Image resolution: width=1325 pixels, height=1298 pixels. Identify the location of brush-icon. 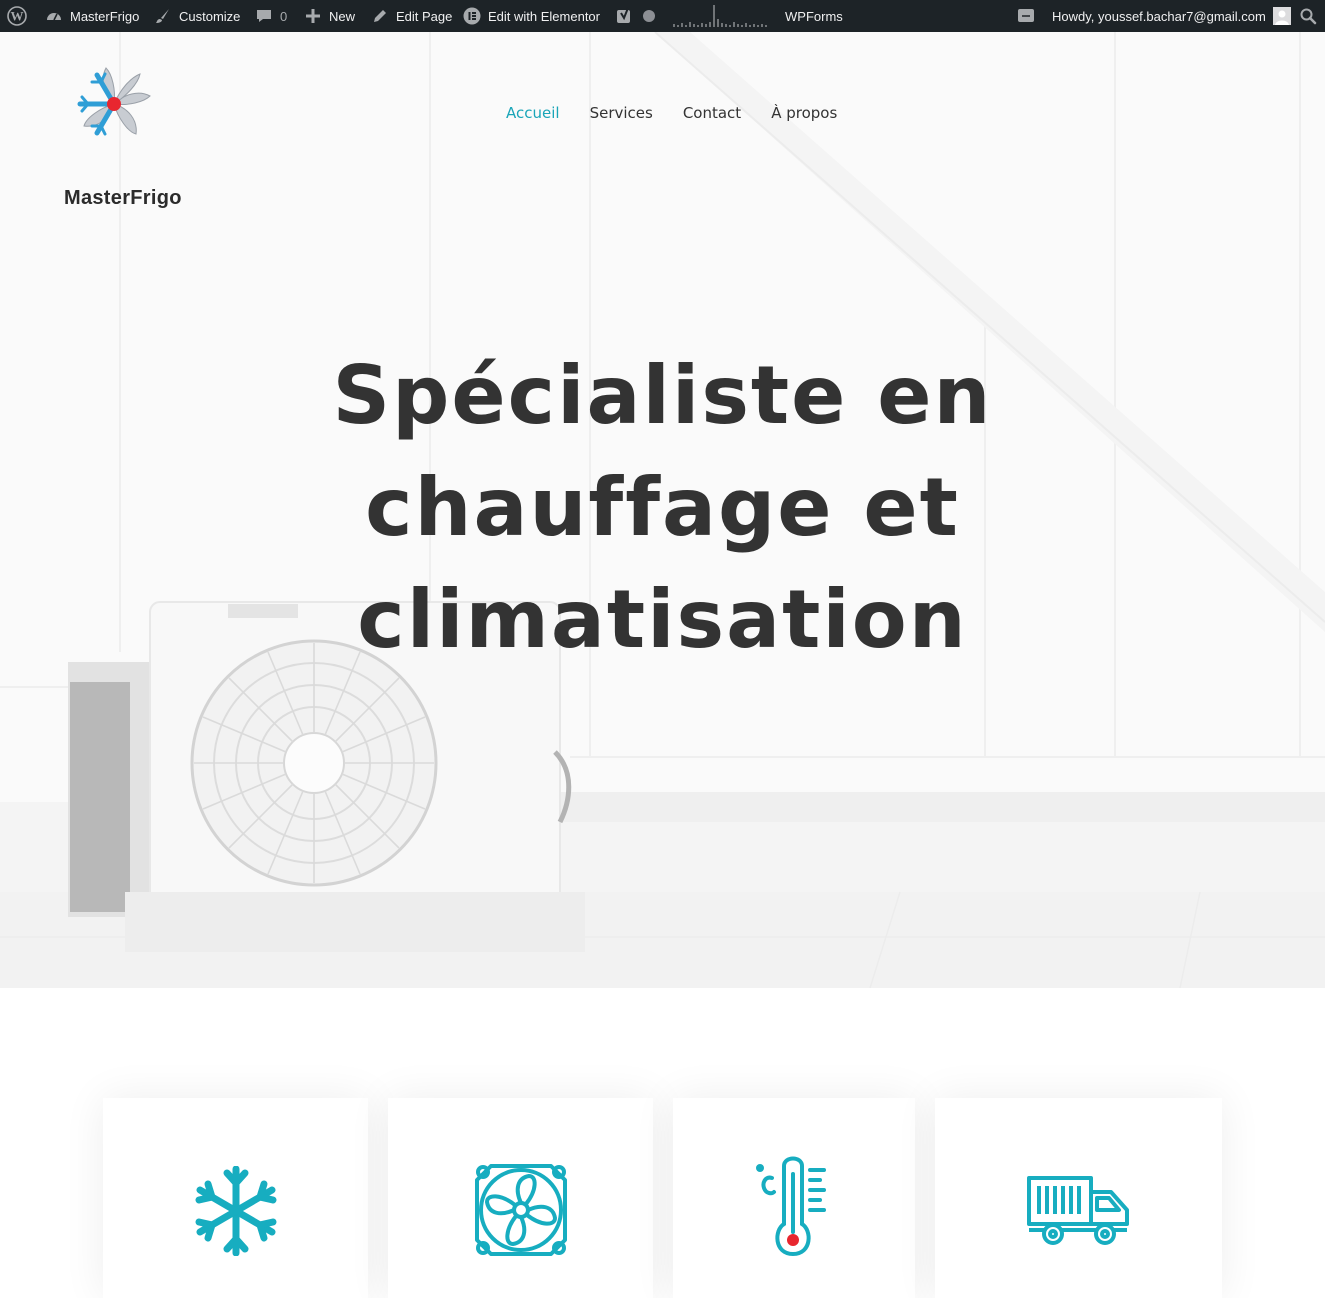
(163, 16).